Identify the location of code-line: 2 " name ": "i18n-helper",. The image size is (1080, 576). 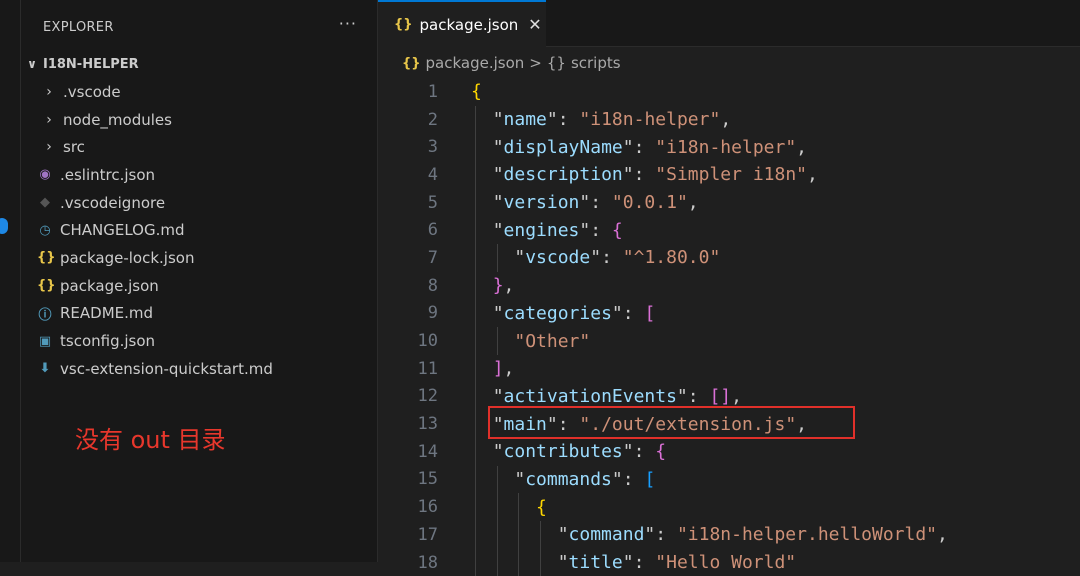
(729, 119).